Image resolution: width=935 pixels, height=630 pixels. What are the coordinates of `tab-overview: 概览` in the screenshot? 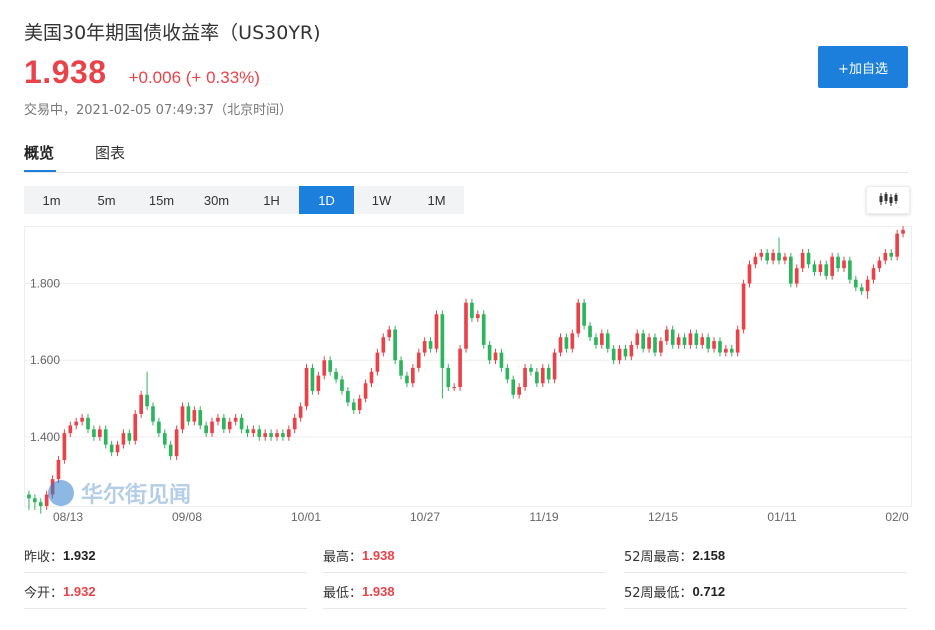 It's located at (39, 152).